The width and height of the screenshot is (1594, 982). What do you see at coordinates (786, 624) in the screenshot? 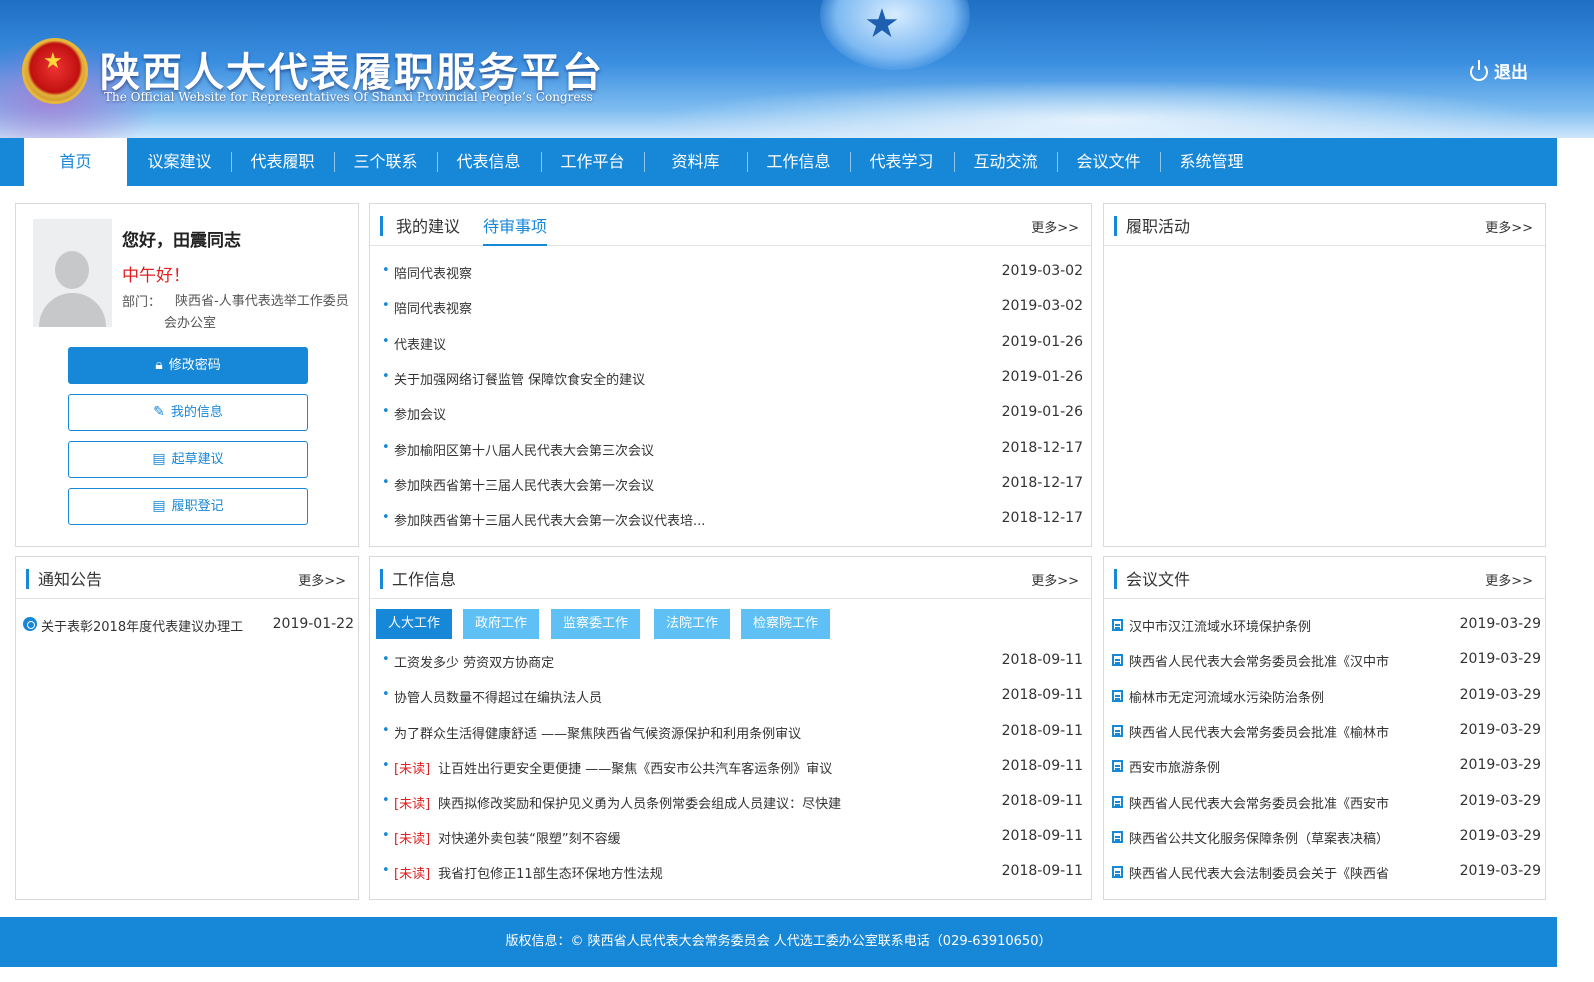
I see `tab-procuratorate-work: 检察院工作` at bounding box center [786, 624].